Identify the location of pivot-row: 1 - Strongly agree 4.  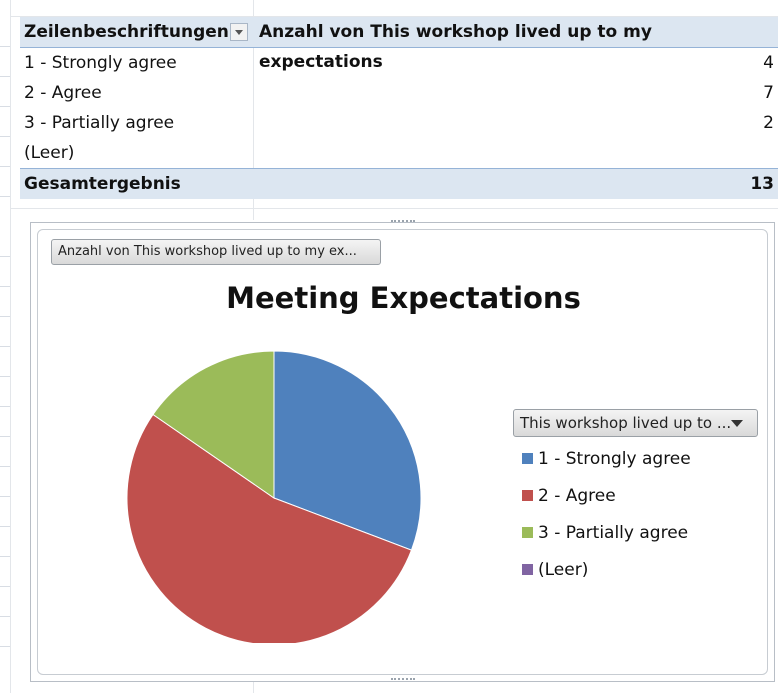
(399, 63).